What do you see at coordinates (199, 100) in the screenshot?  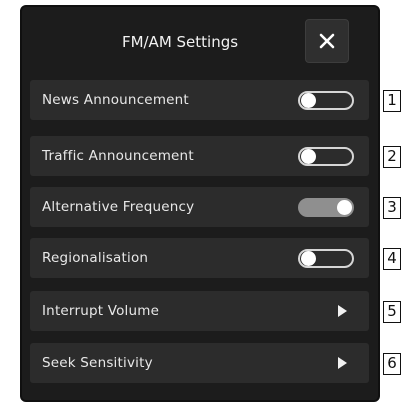 I see `setting-row-news-announcement: News Announcement` at bounding box center [199, 100].